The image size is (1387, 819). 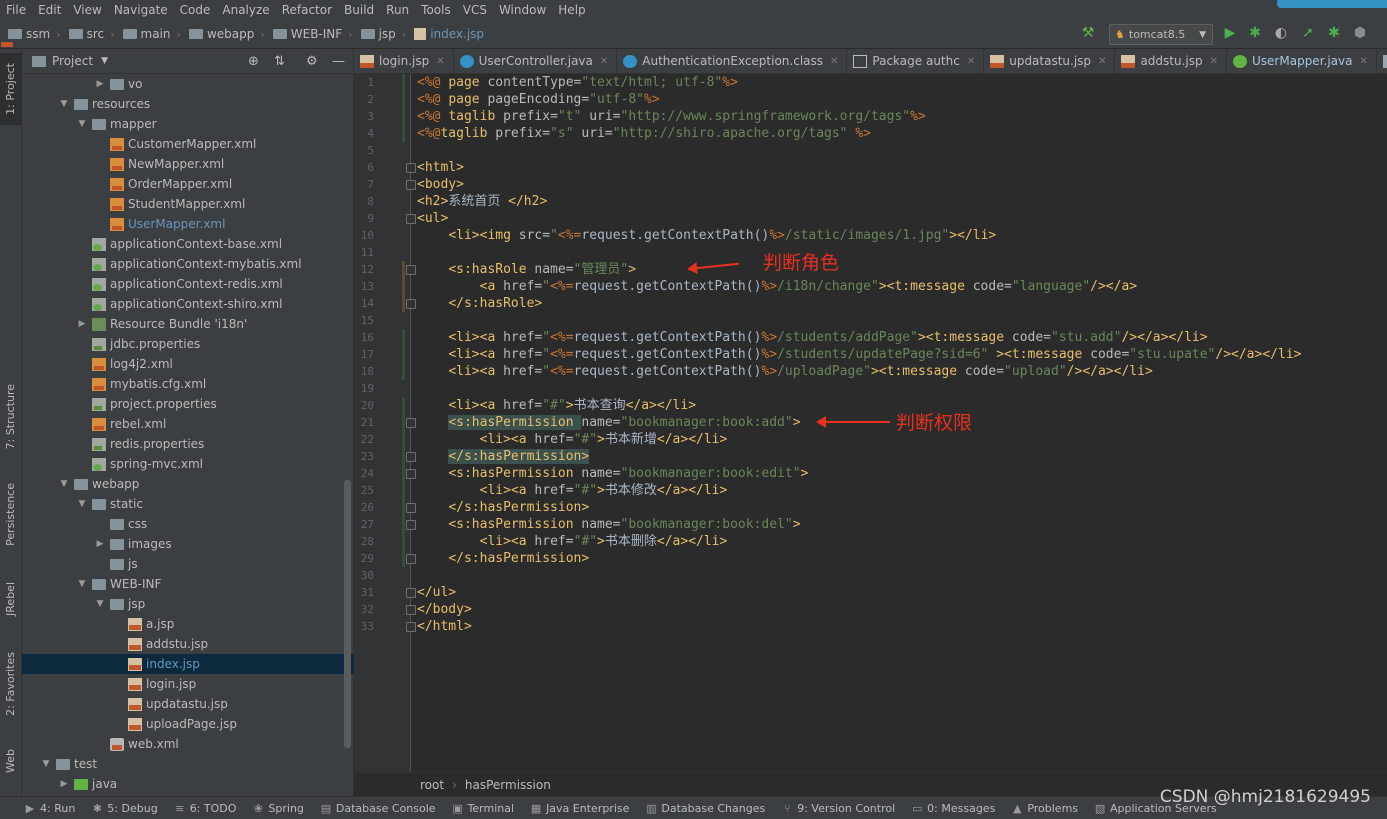 What do you see at coordinates (579, 808) in the screenshot?
I see `tool-window-java-enterprise: ▦ Java Enterprise` at bounding box center [579, 808].